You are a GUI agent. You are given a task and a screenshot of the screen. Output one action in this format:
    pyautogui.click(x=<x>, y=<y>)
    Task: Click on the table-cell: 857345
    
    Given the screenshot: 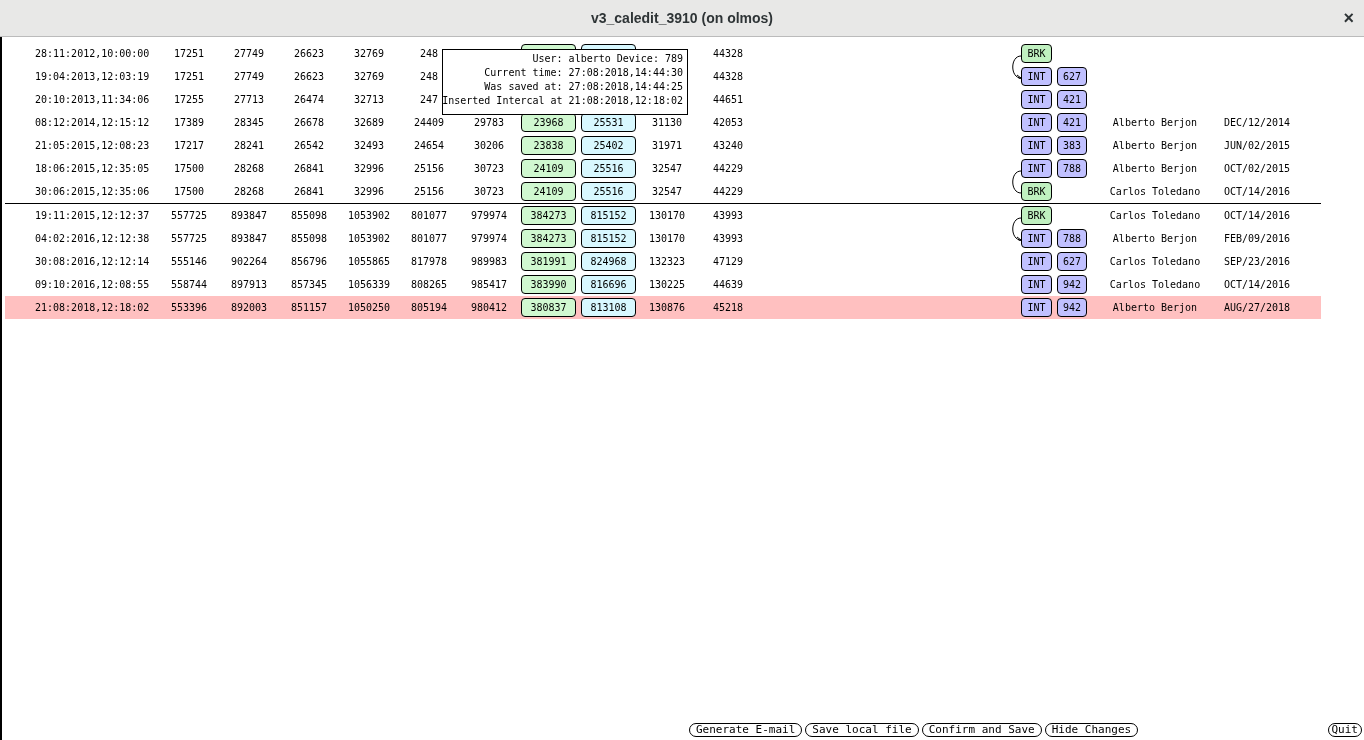 What is the action you would take?
    pyautogui.click(x=309, y=284)
    